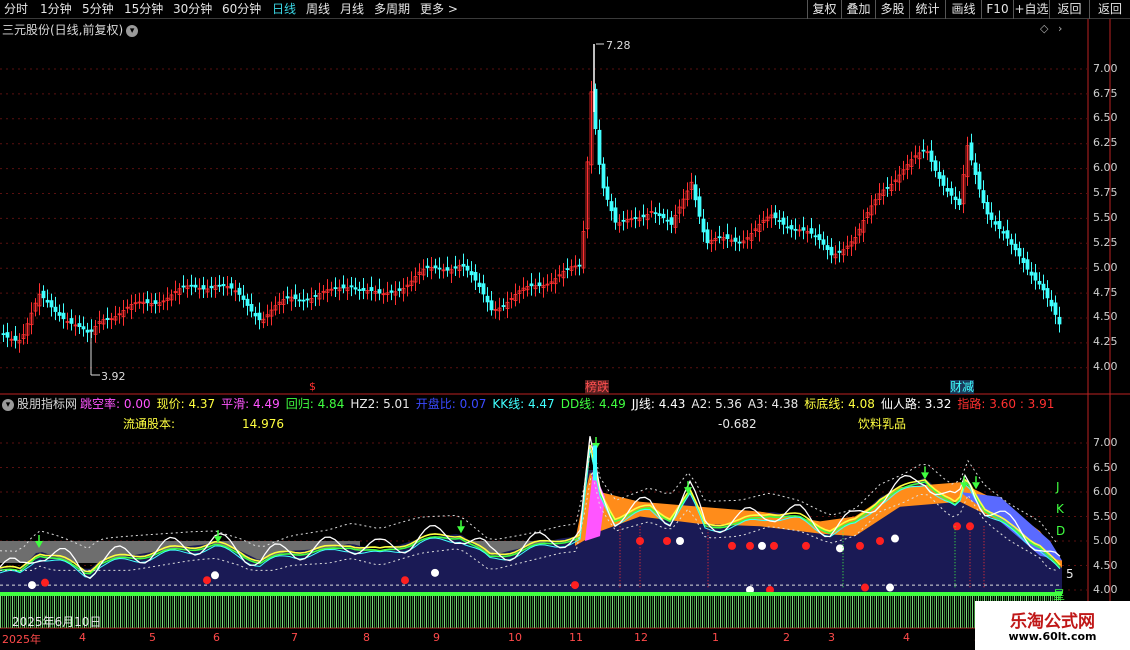 This screenshot has width=1130, height=650. Describe the element at coordinates (1060, 28) in the screenshot. I see `chevron-right-icon: ›` at that location.